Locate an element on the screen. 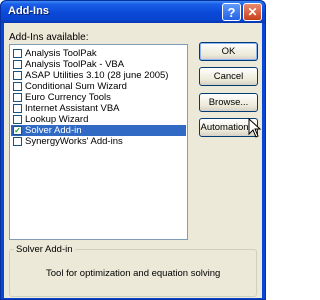  list-item: Conditional Sum Wizard is located at coordinates (98, 86).